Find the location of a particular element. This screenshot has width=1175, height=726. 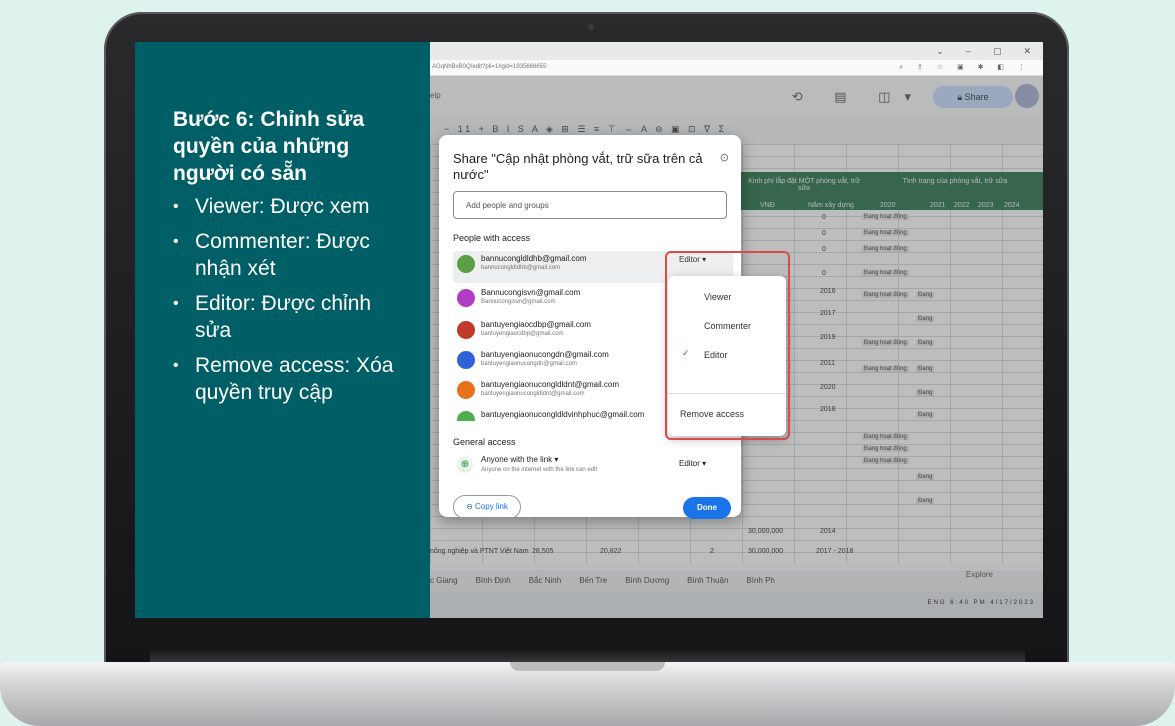

anyone-link-select: Anyone with the link ▾ is located at coordinates (519, 459).